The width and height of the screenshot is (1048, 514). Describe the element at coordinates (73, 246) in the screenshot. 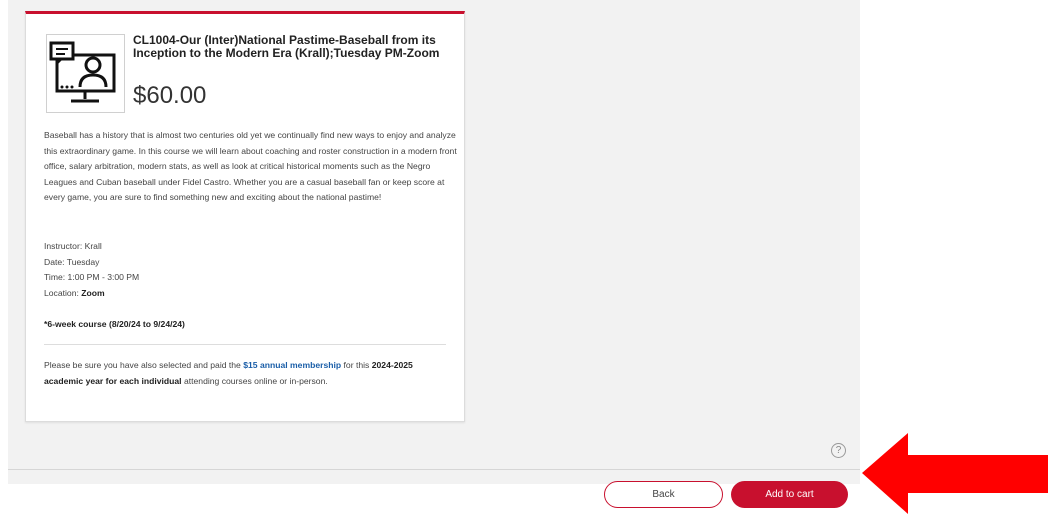

I see `instructor-line: Instructor: Krall` at that location.